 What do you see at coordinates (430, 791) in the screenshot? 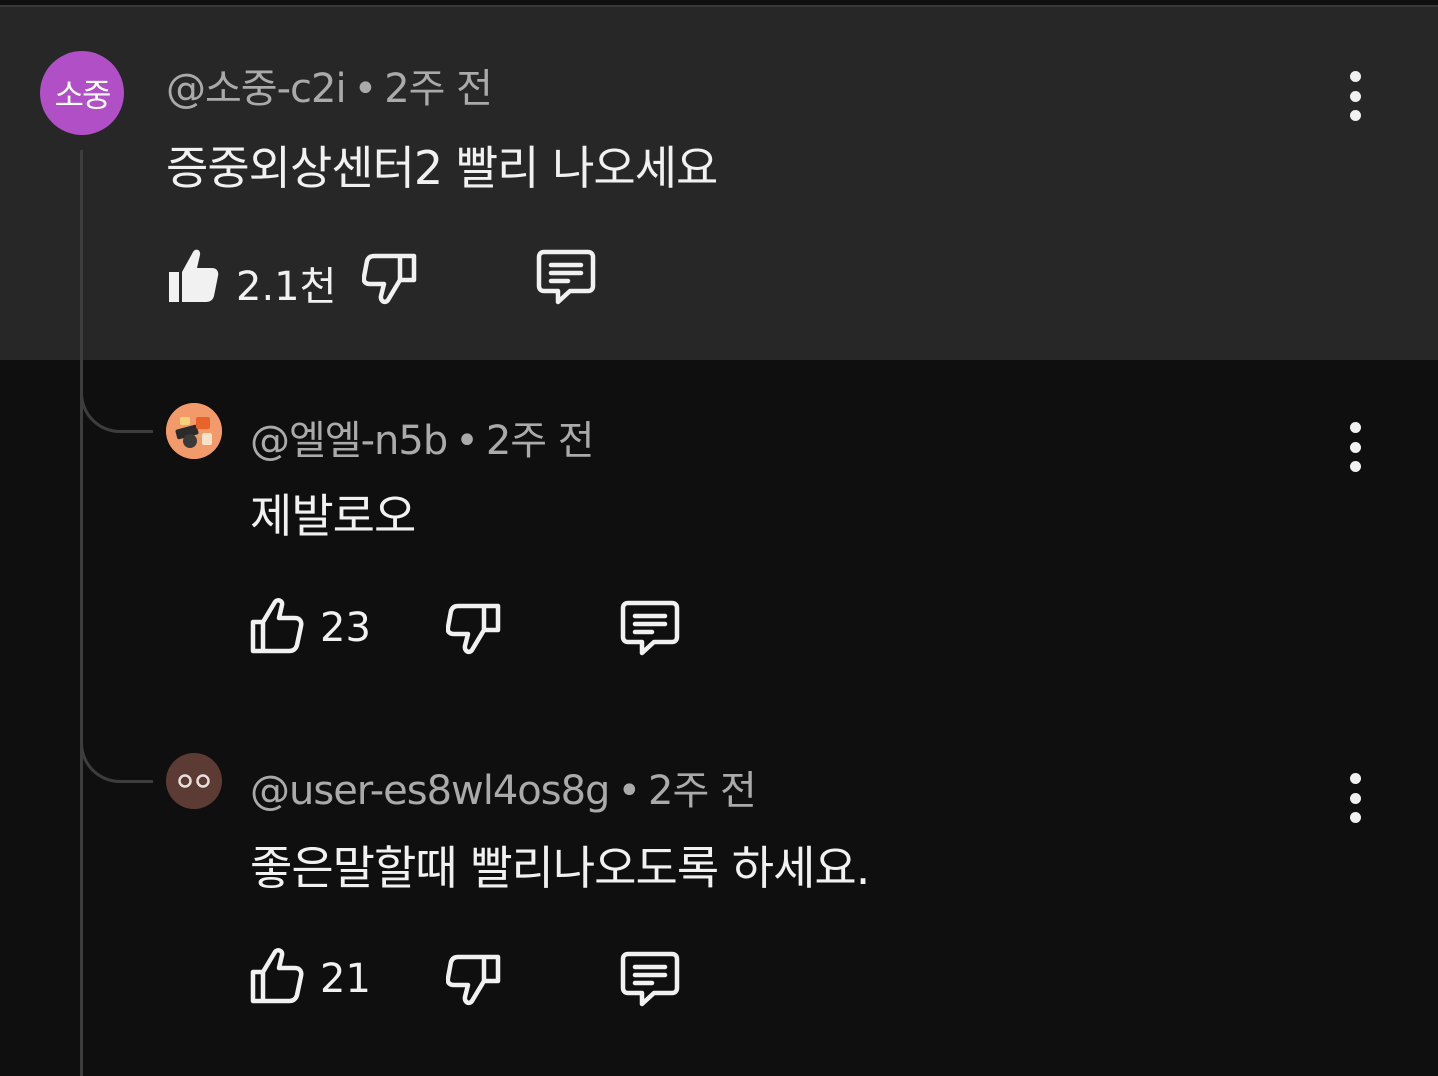
I see `author-handle: @user-es8wl4os8g` at bounding box center [430, 791].